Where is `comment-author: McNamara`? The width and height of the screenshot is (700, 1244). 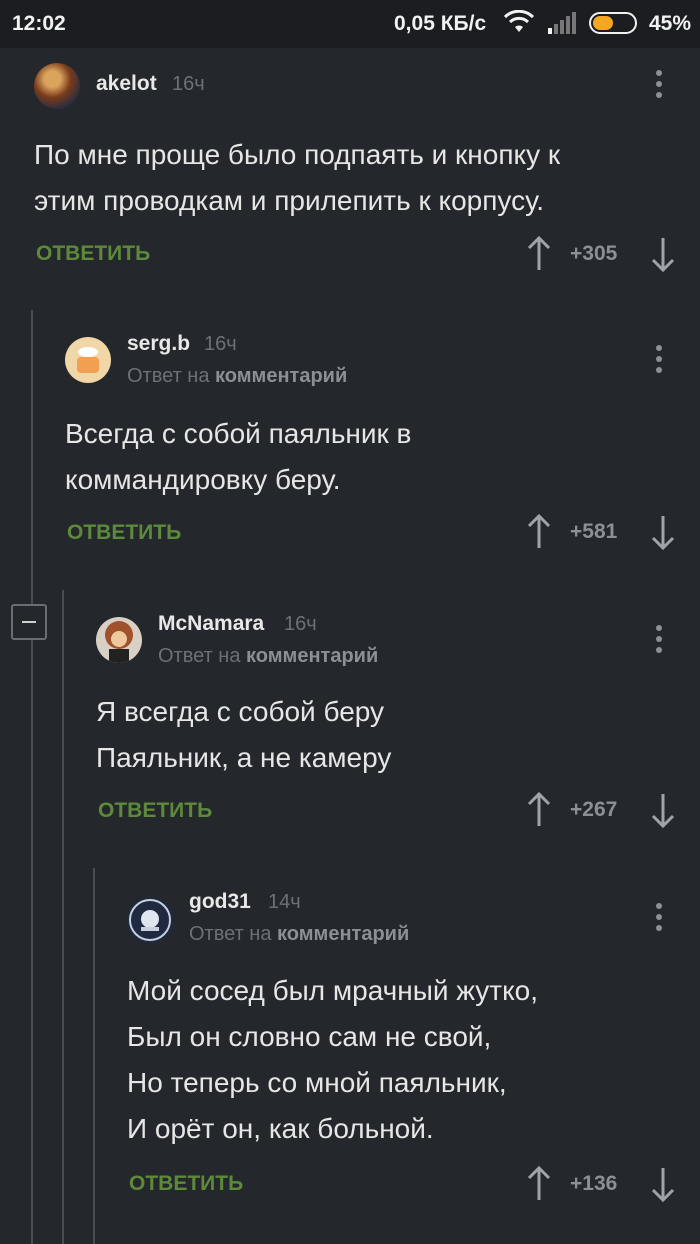 comment-author: McNamara is located at coordinates (211, 624).